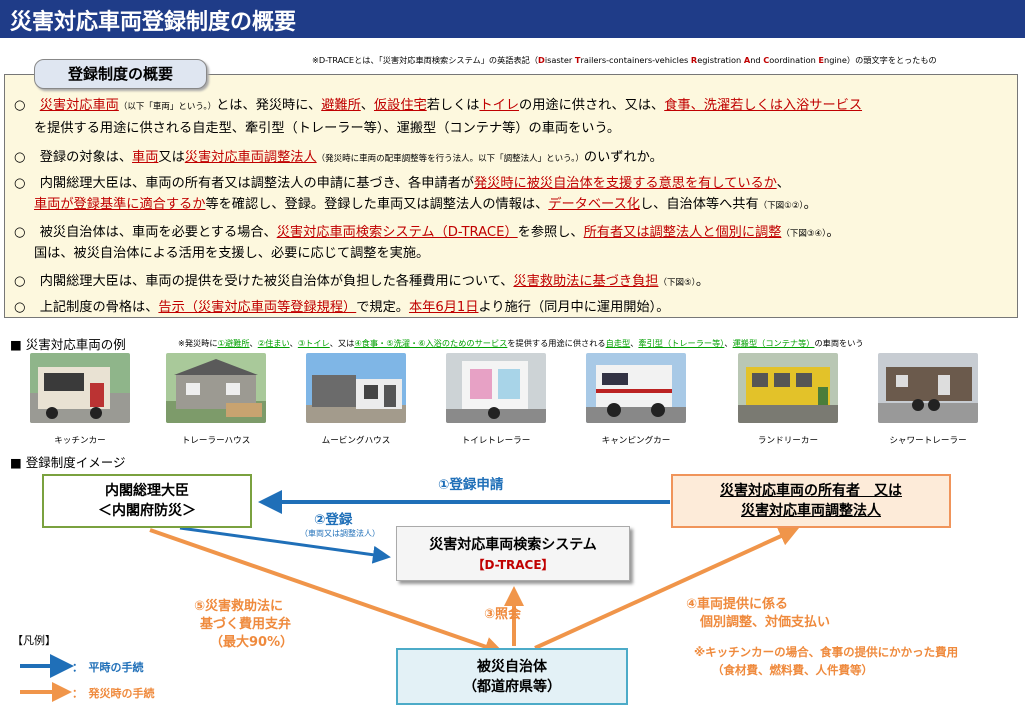 Image resolution: width=1025 pixels, height=709 pixels. I want to click on flow-label-provision-1: ④車両提供に係る, so click(737, 604).